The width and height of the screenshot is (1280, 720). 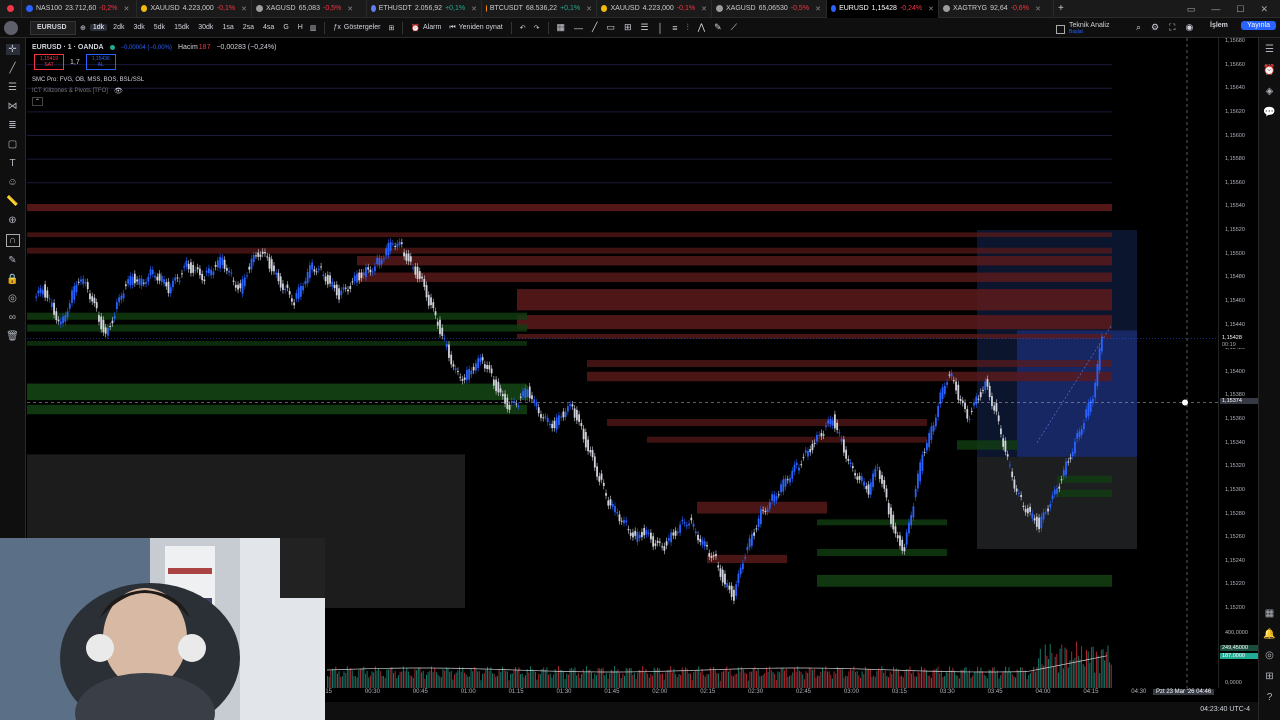 I want to click on notifications-icon: 🔔, so click(x=1269, y=634).